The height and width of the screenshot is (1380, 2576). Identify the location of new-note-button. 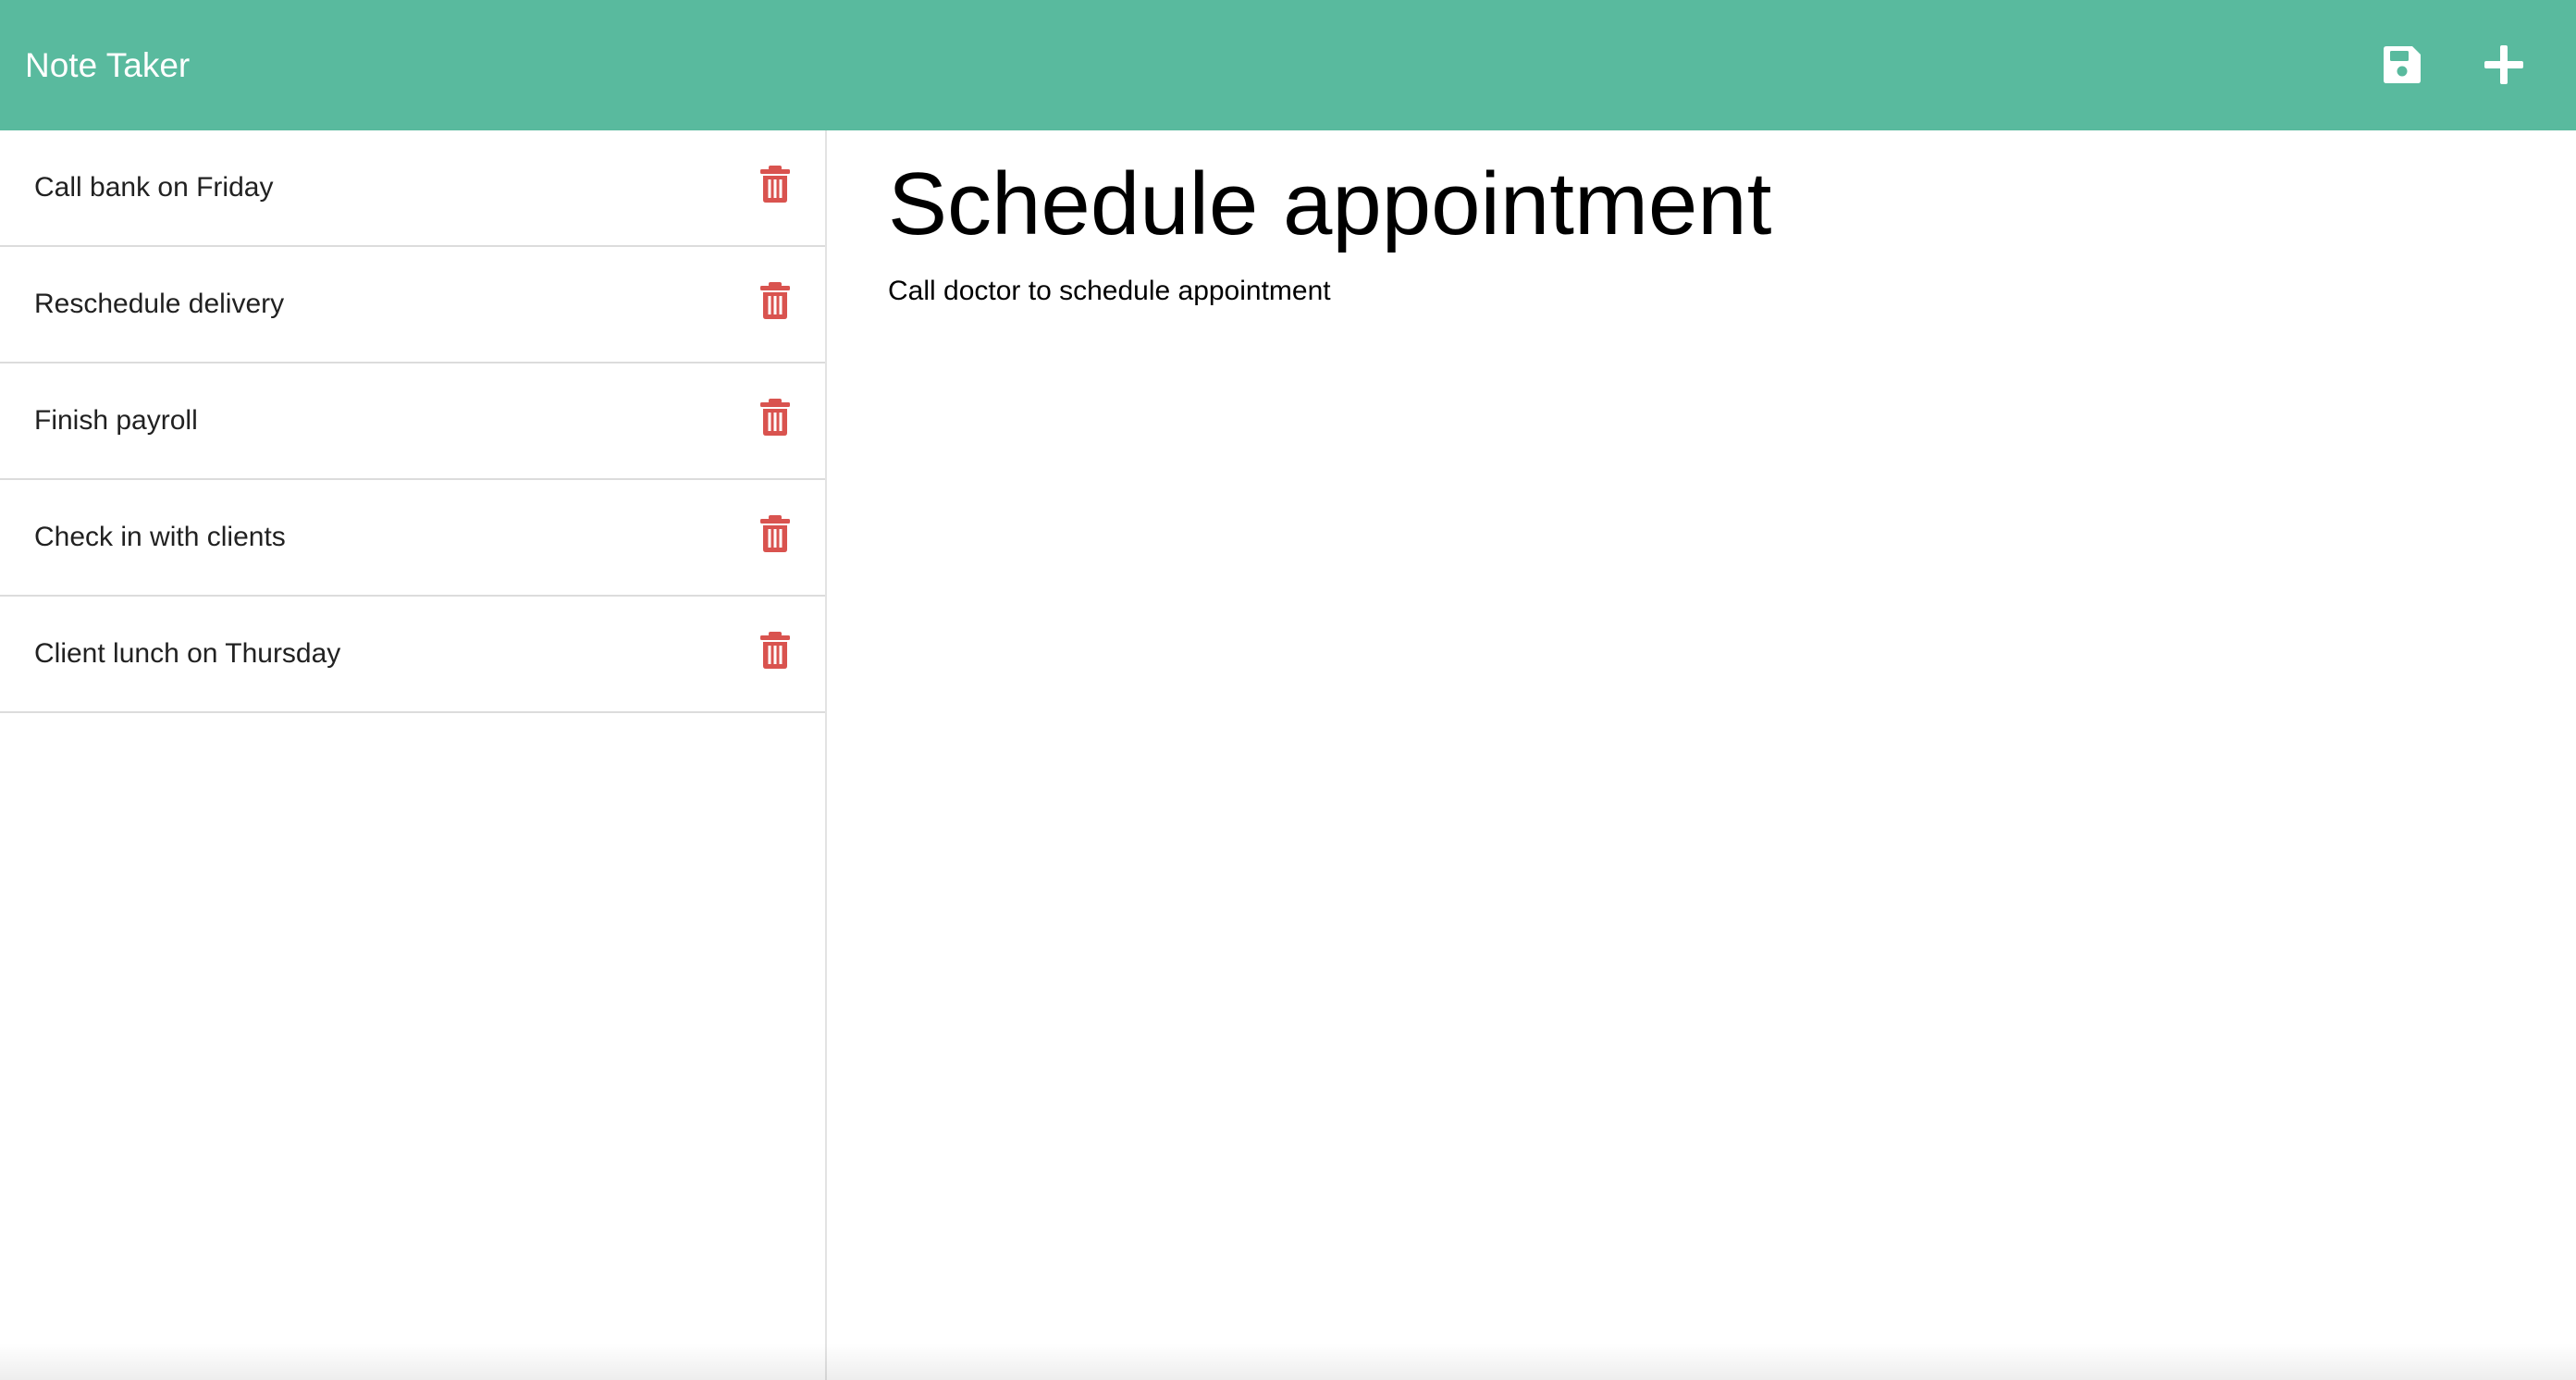
(2503, 64).